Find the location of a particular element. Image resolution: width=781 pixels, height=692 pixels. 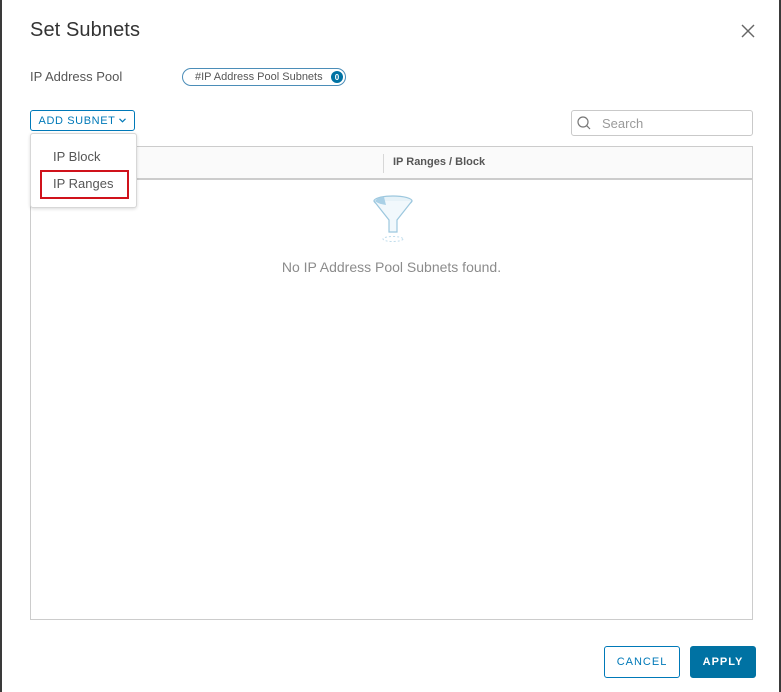

close-button is located at coordinates (748, 31).